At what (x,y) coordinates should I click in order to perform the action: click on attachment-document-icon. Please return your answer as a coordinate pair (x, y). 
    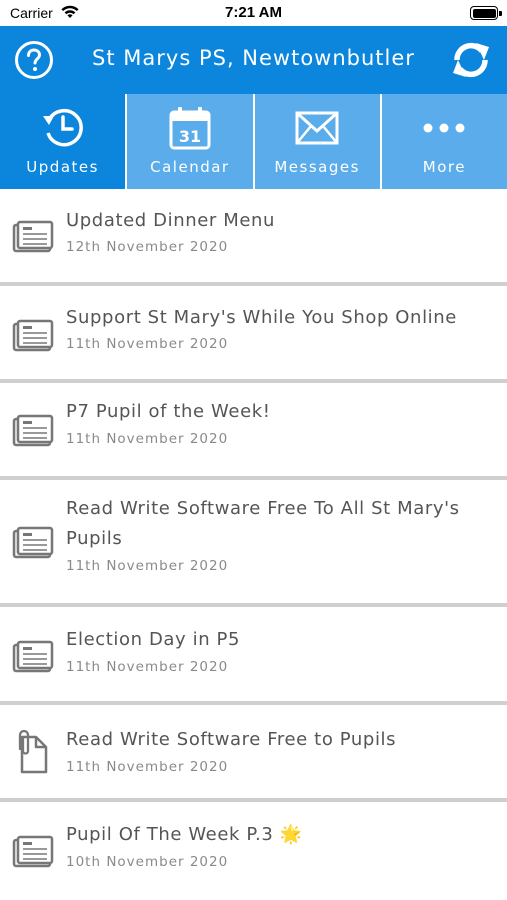
    Looking at the image, I should click on (33, 751).